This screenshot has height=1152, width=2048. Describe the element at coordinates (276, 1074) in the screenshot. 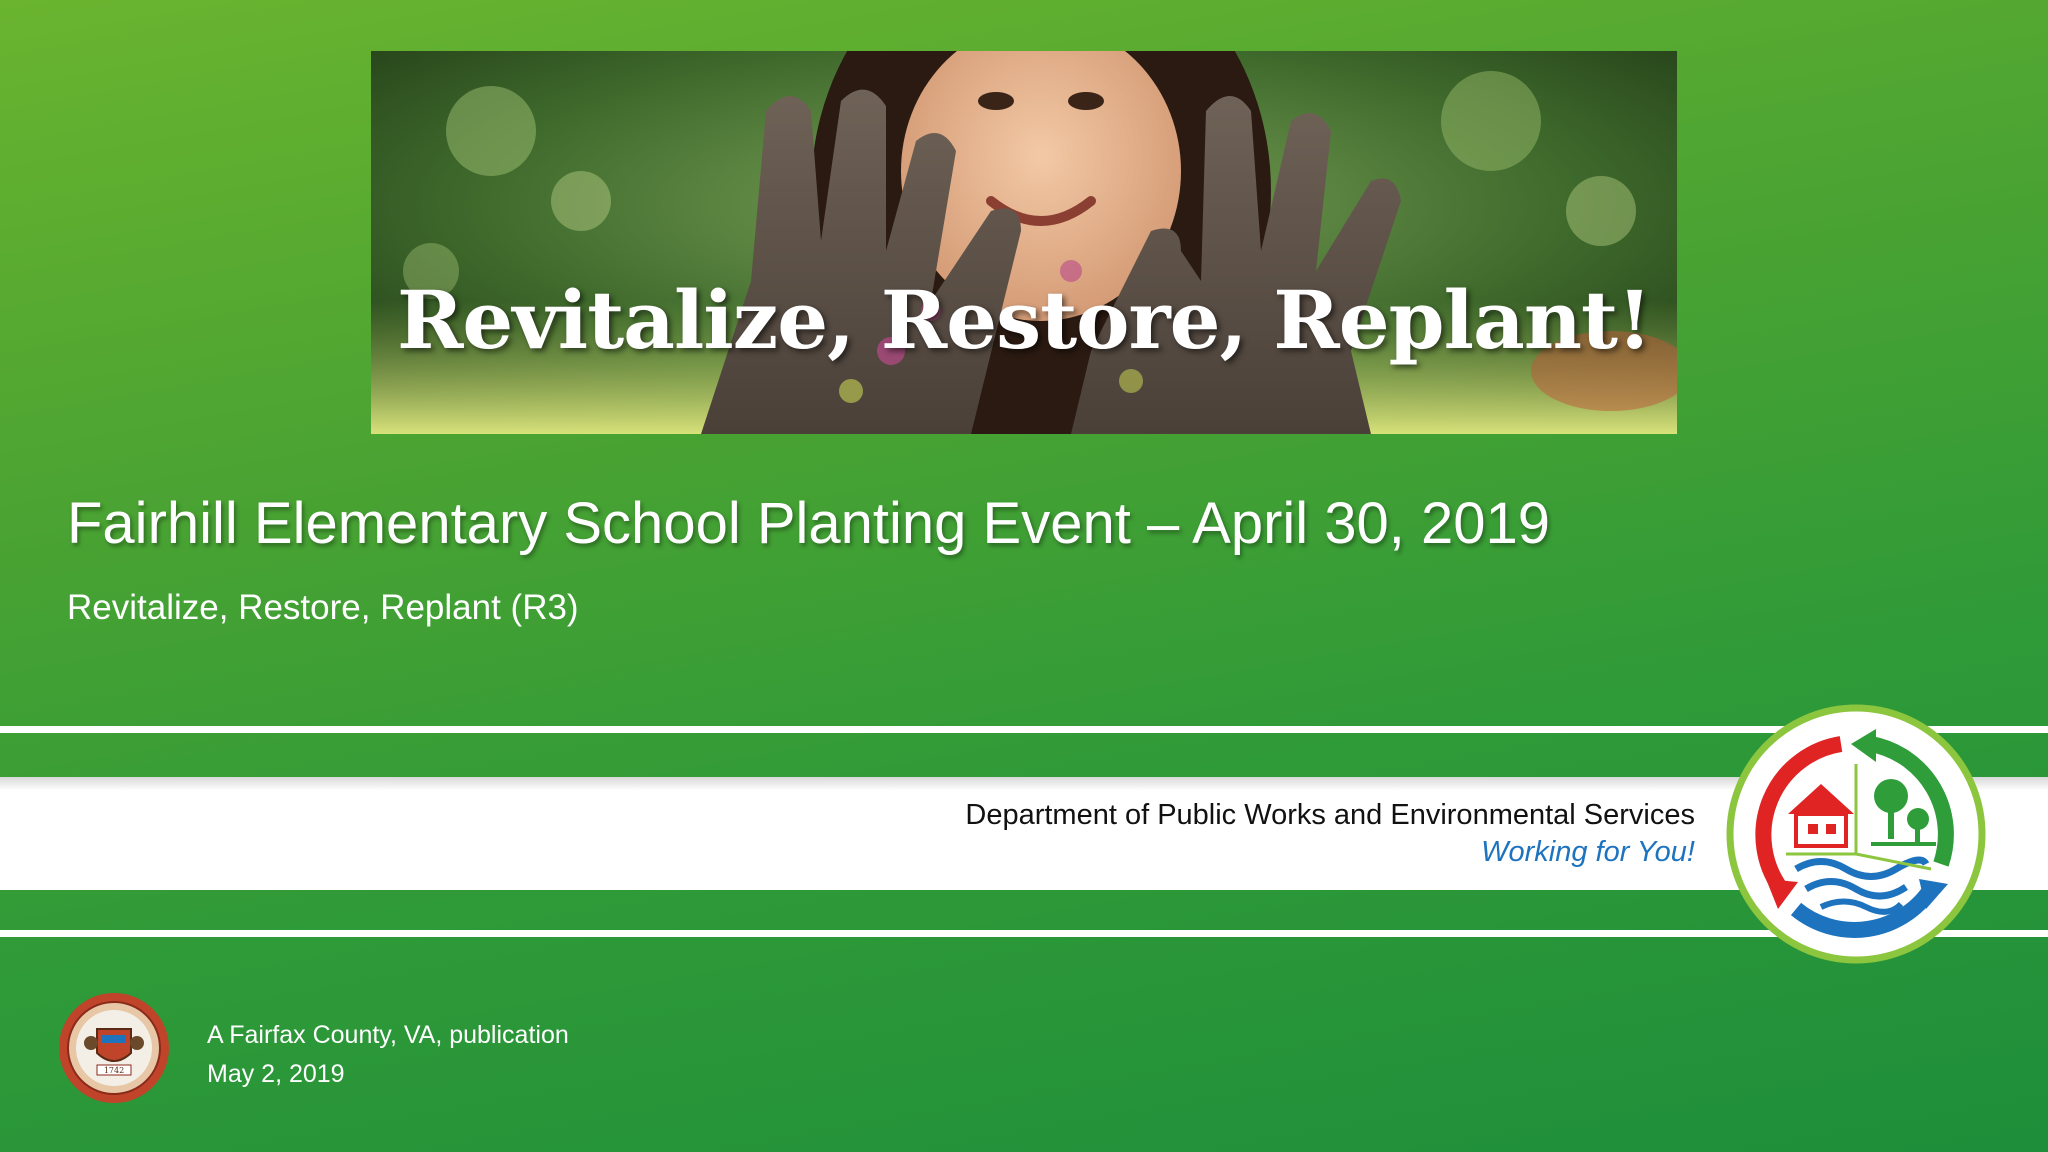

I see `publication-date: May 2, 2019` at that location.